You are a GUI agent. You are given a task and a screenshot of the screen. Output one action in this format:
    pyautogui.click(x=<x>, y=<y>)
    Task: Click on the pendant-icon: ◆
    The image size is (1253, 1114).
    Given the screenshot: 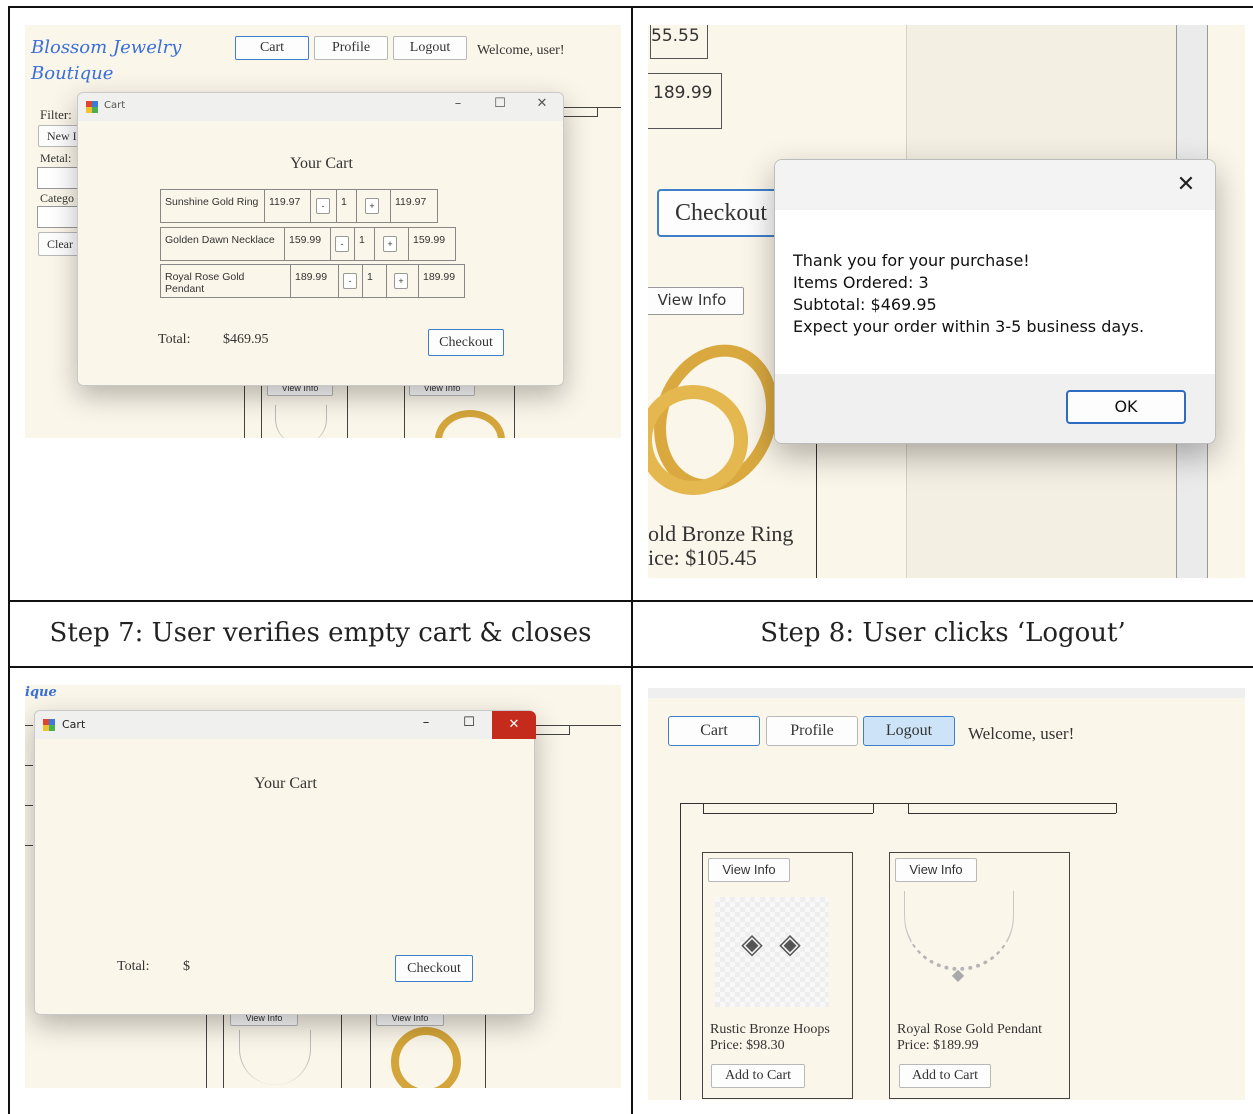 What is the action you would take?
    pyautogui.click(x=958, y=974)
    